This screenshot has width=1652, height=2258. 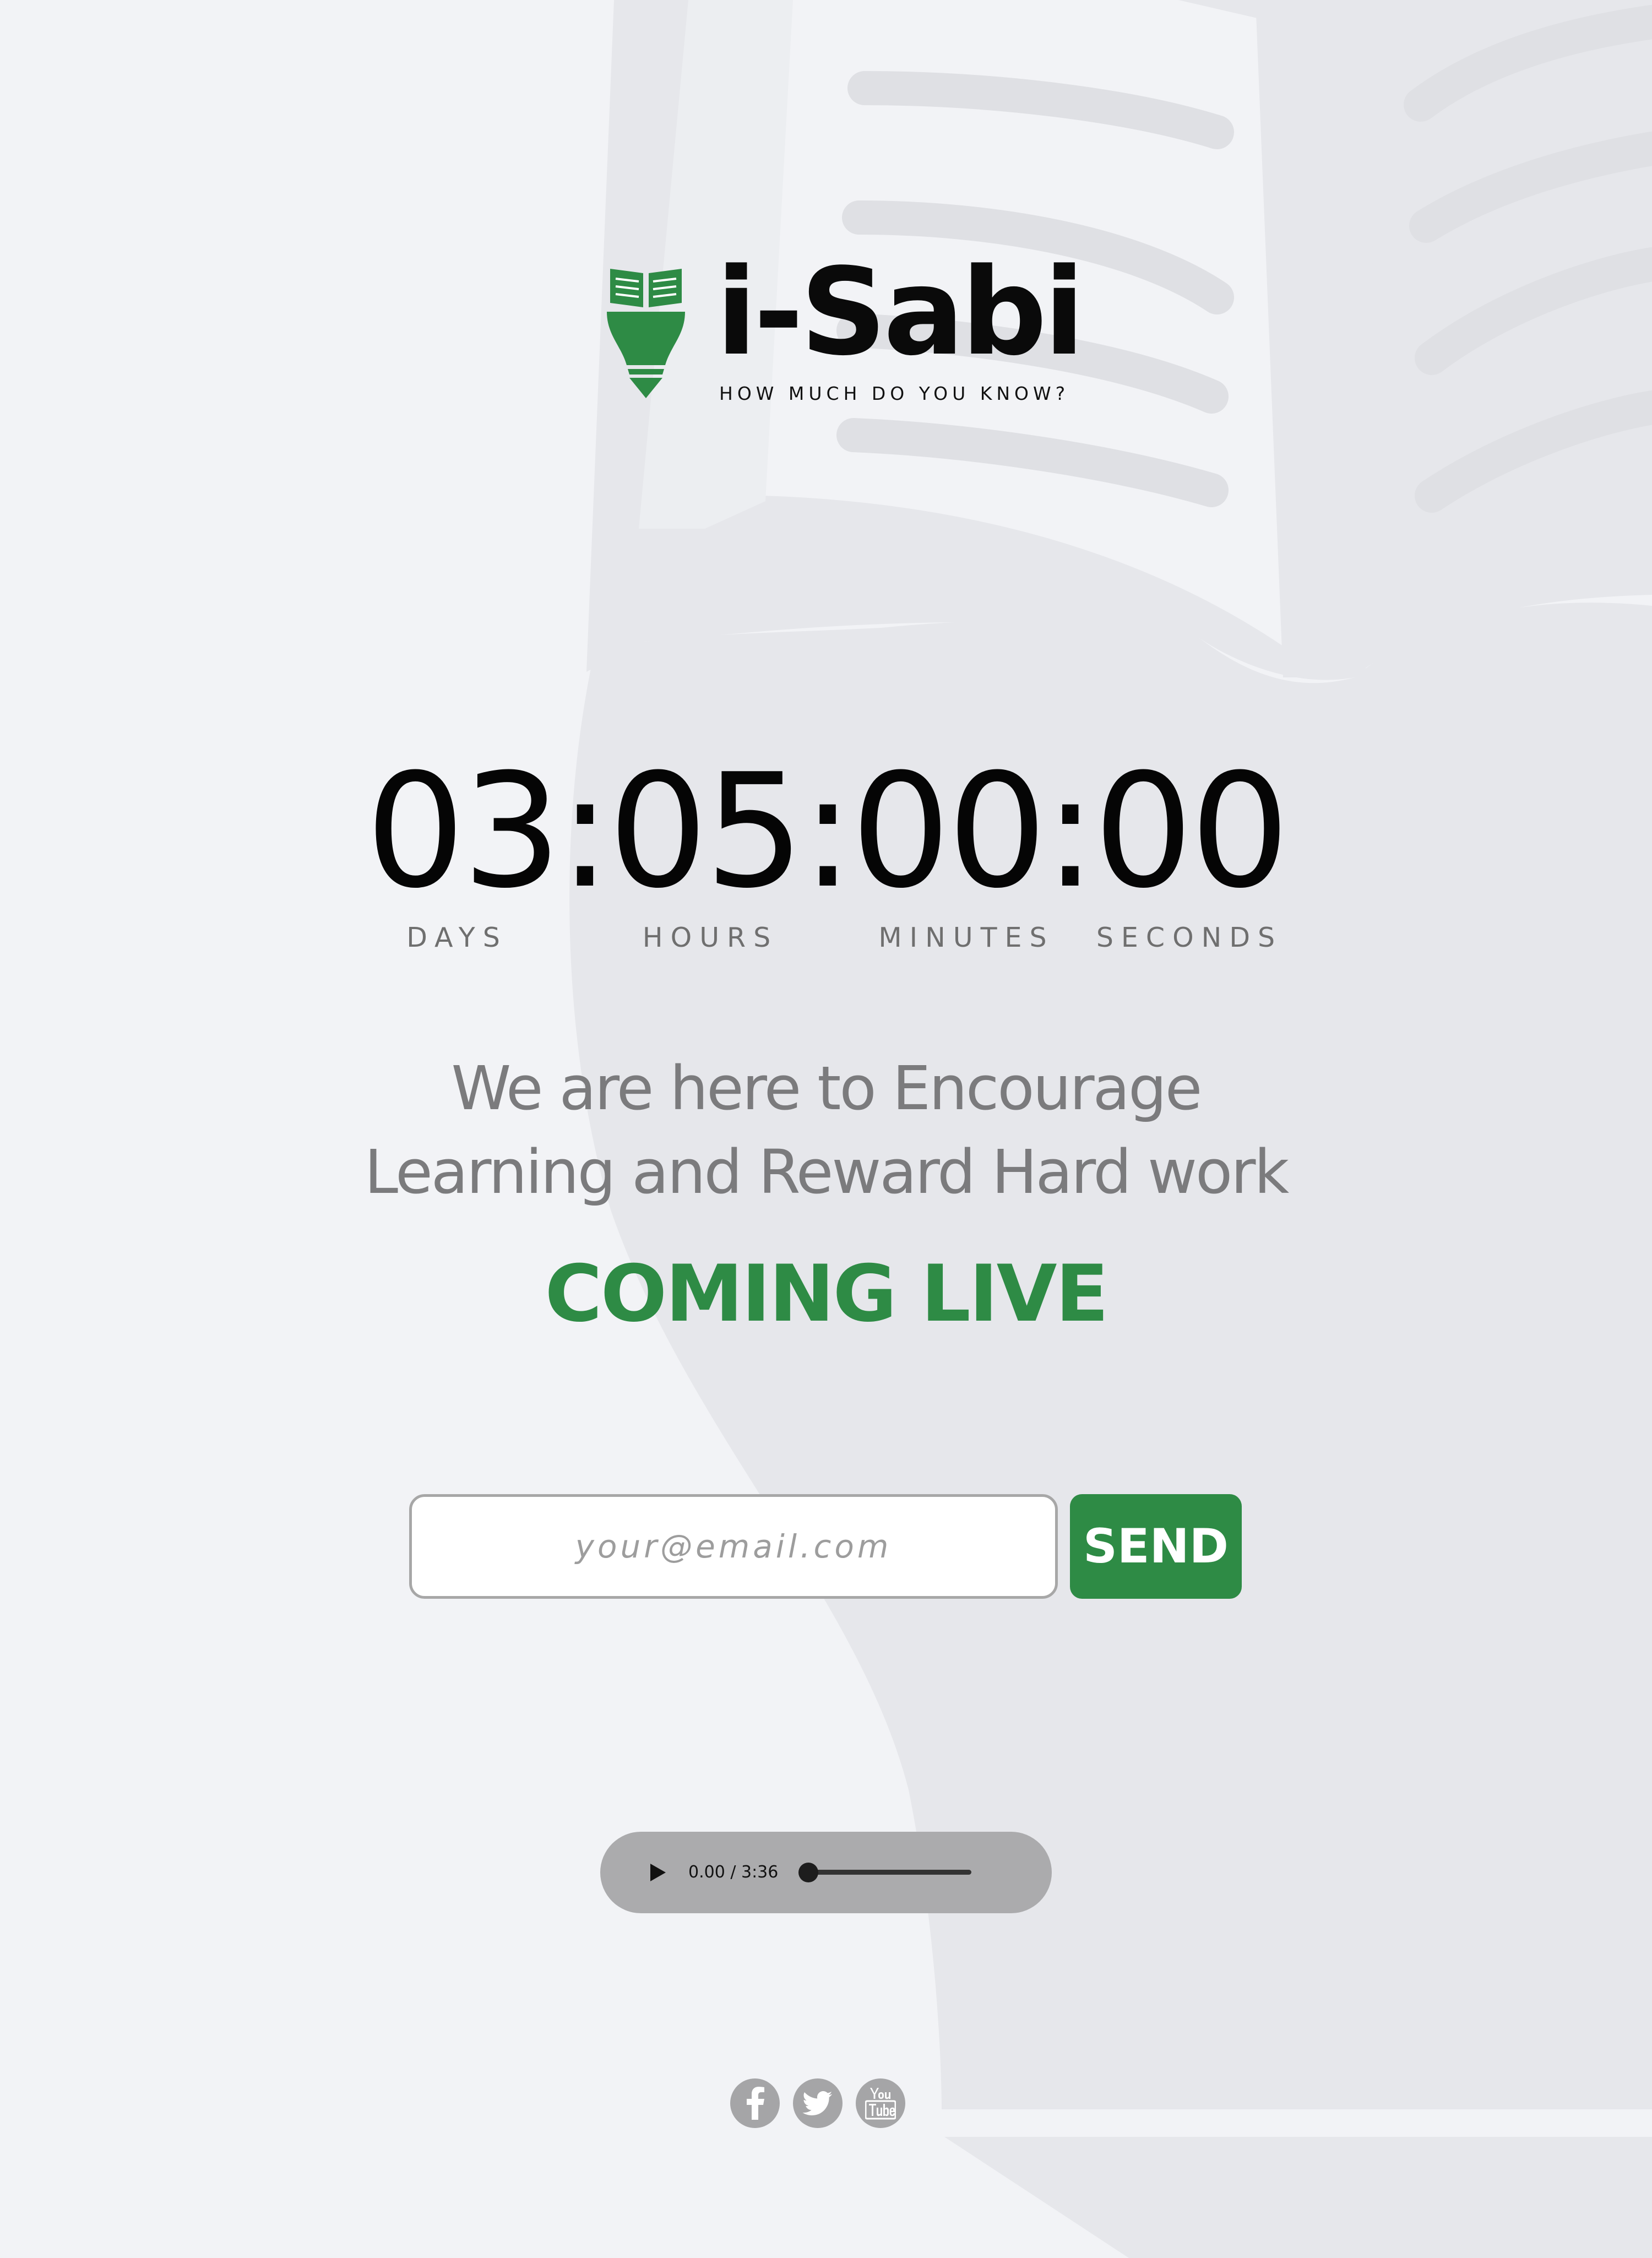 I want to click on countdown-label-minutes: MINUTES, so click(x=966, y=938).